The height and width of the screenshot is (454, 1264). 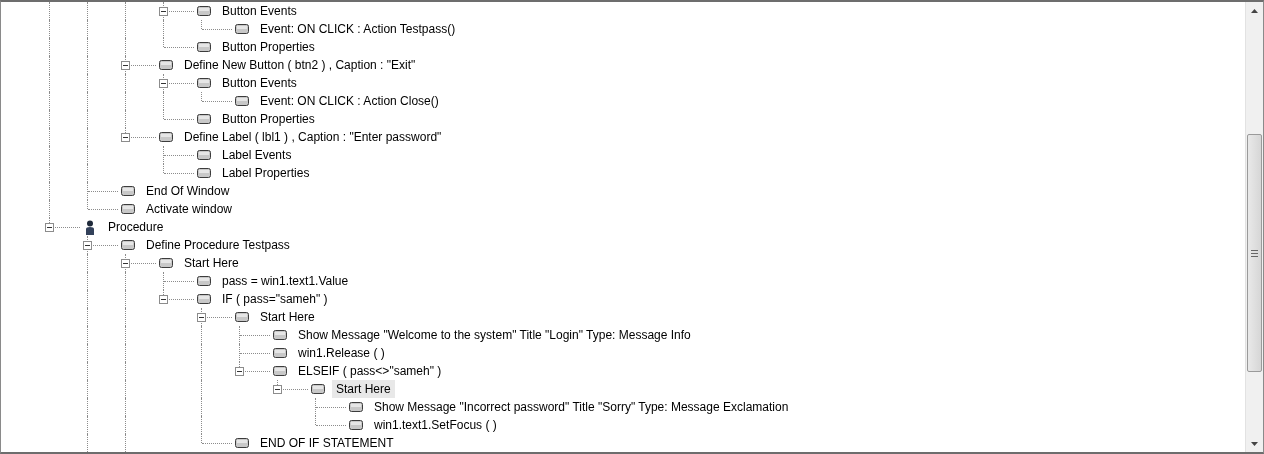 I want to click on node-label: Show Message "Incorrect password" Title "Sorry" Type: Message Exclamation, so click(x=581, y=407).